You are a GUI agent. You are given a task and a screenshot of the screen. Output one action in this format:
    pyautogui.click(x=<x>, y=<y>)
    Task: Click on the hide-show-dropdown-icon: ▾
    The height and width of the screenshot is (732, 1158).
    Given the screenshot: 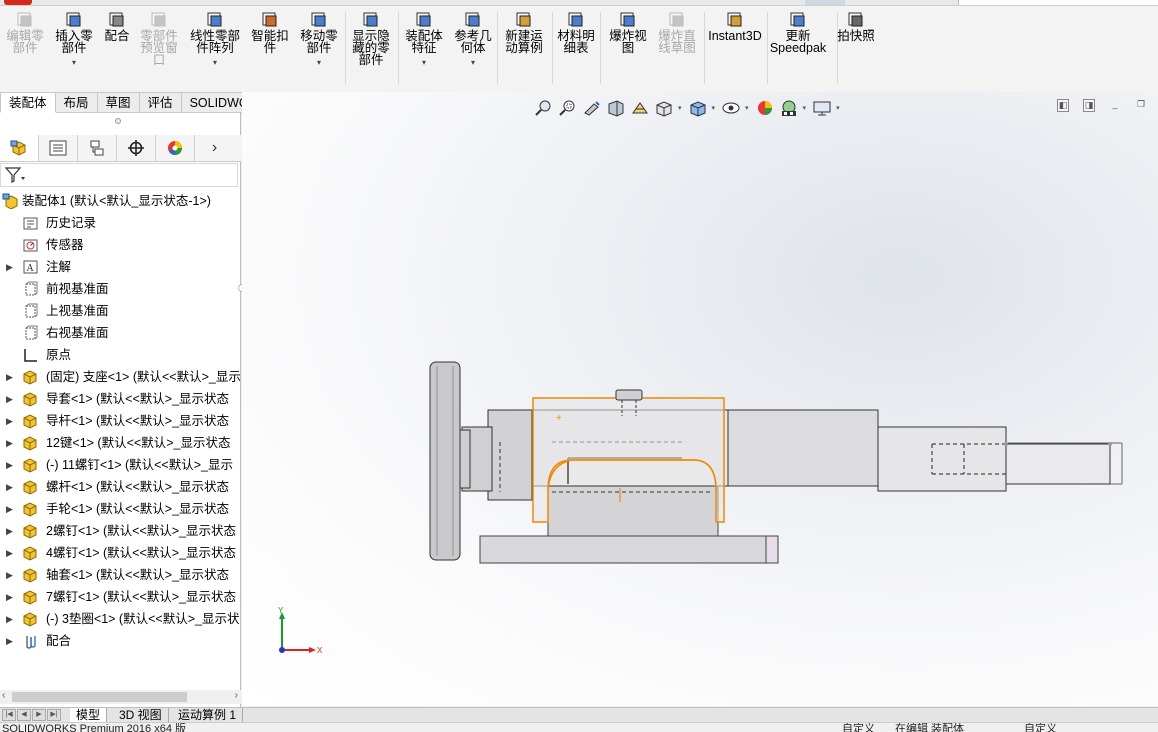 What is the action you would take?
    pyautogui.click(x=747, y=108)
    